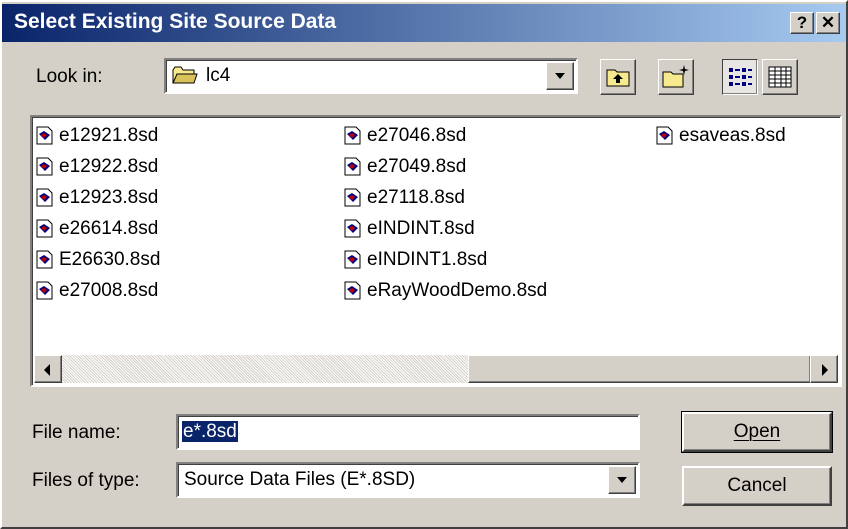 The image size is (848, 529). I want to click on open-button-label: Open, so click(757, 431).